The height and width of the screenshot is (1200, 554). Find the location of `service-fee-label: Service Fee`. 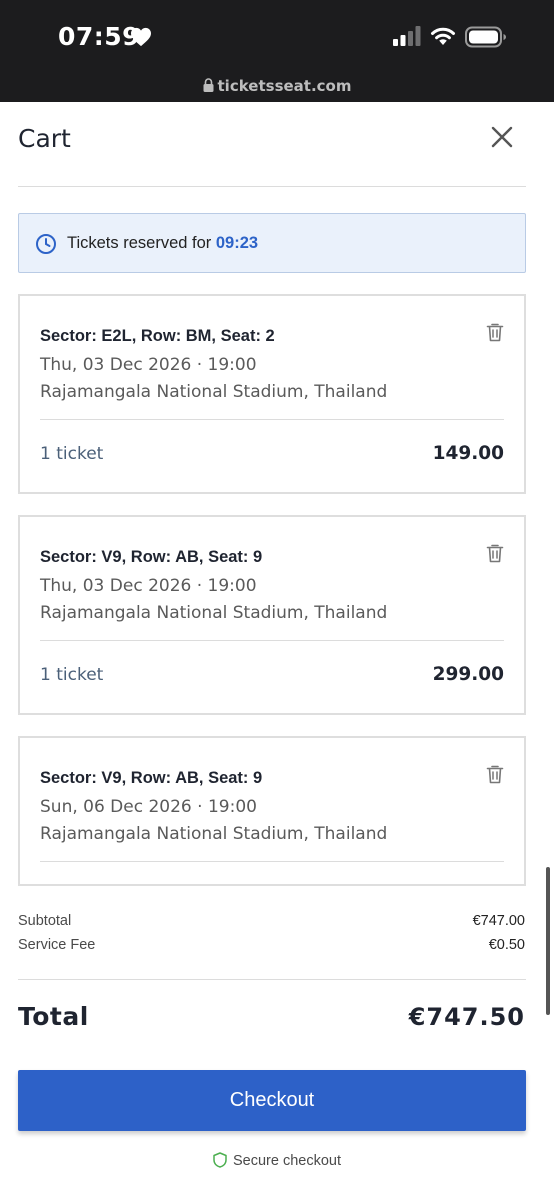

service-fee-label: Service Fee is located at coordinates (57, 945).